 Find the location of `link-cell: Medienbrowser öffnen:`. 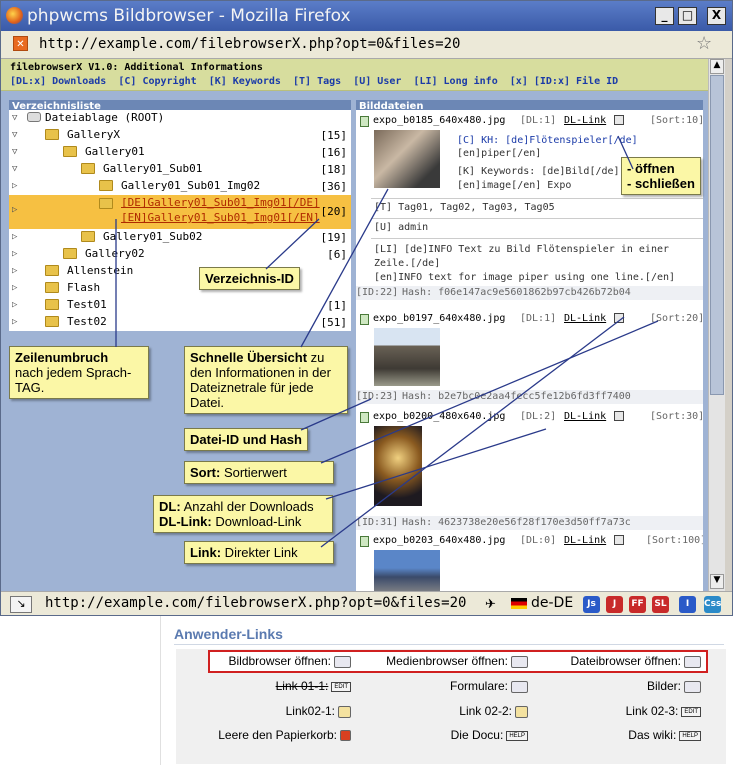

link-cell: Medienbrowser öffnen: is located at coordinates (442, 661).